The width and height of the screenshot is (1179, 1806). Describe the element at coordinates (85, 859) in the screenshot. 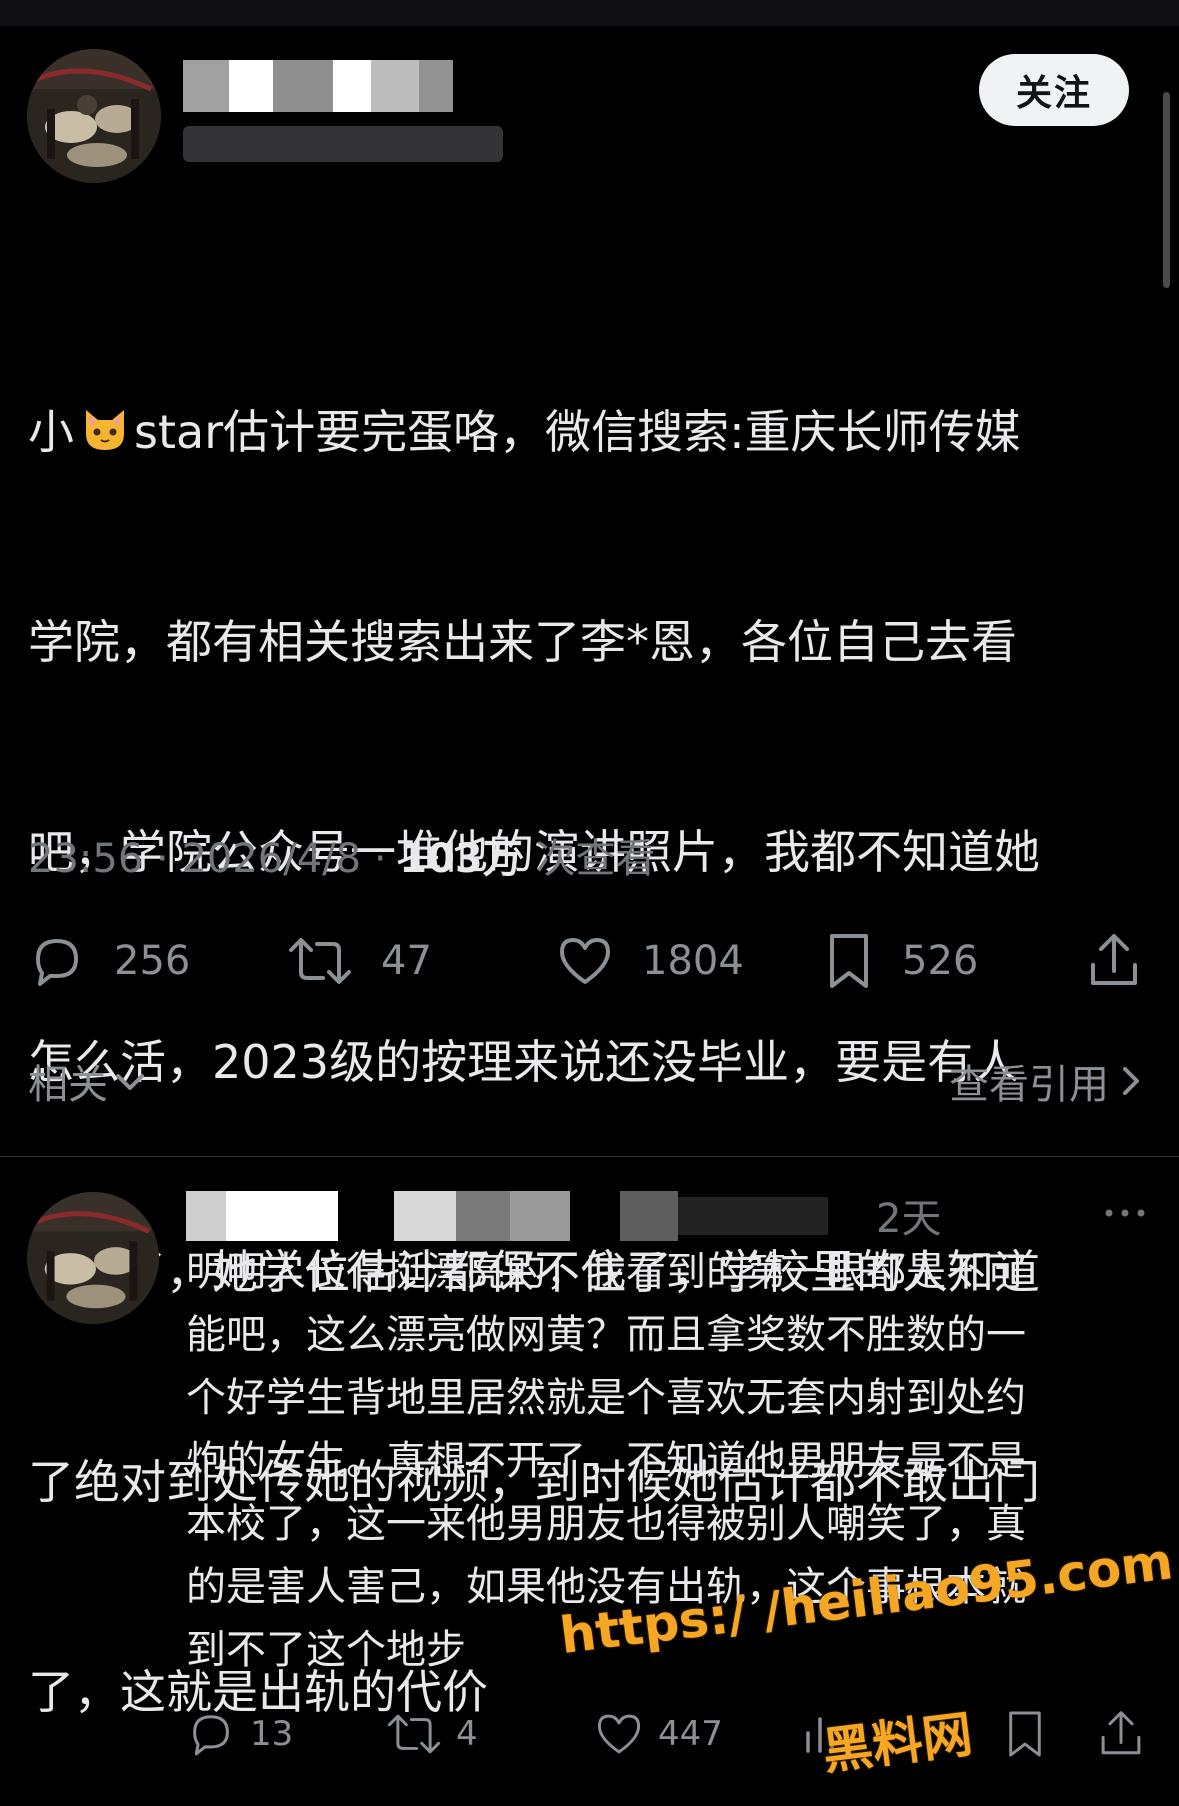

I see `tweet-time: 23:56` at that location.